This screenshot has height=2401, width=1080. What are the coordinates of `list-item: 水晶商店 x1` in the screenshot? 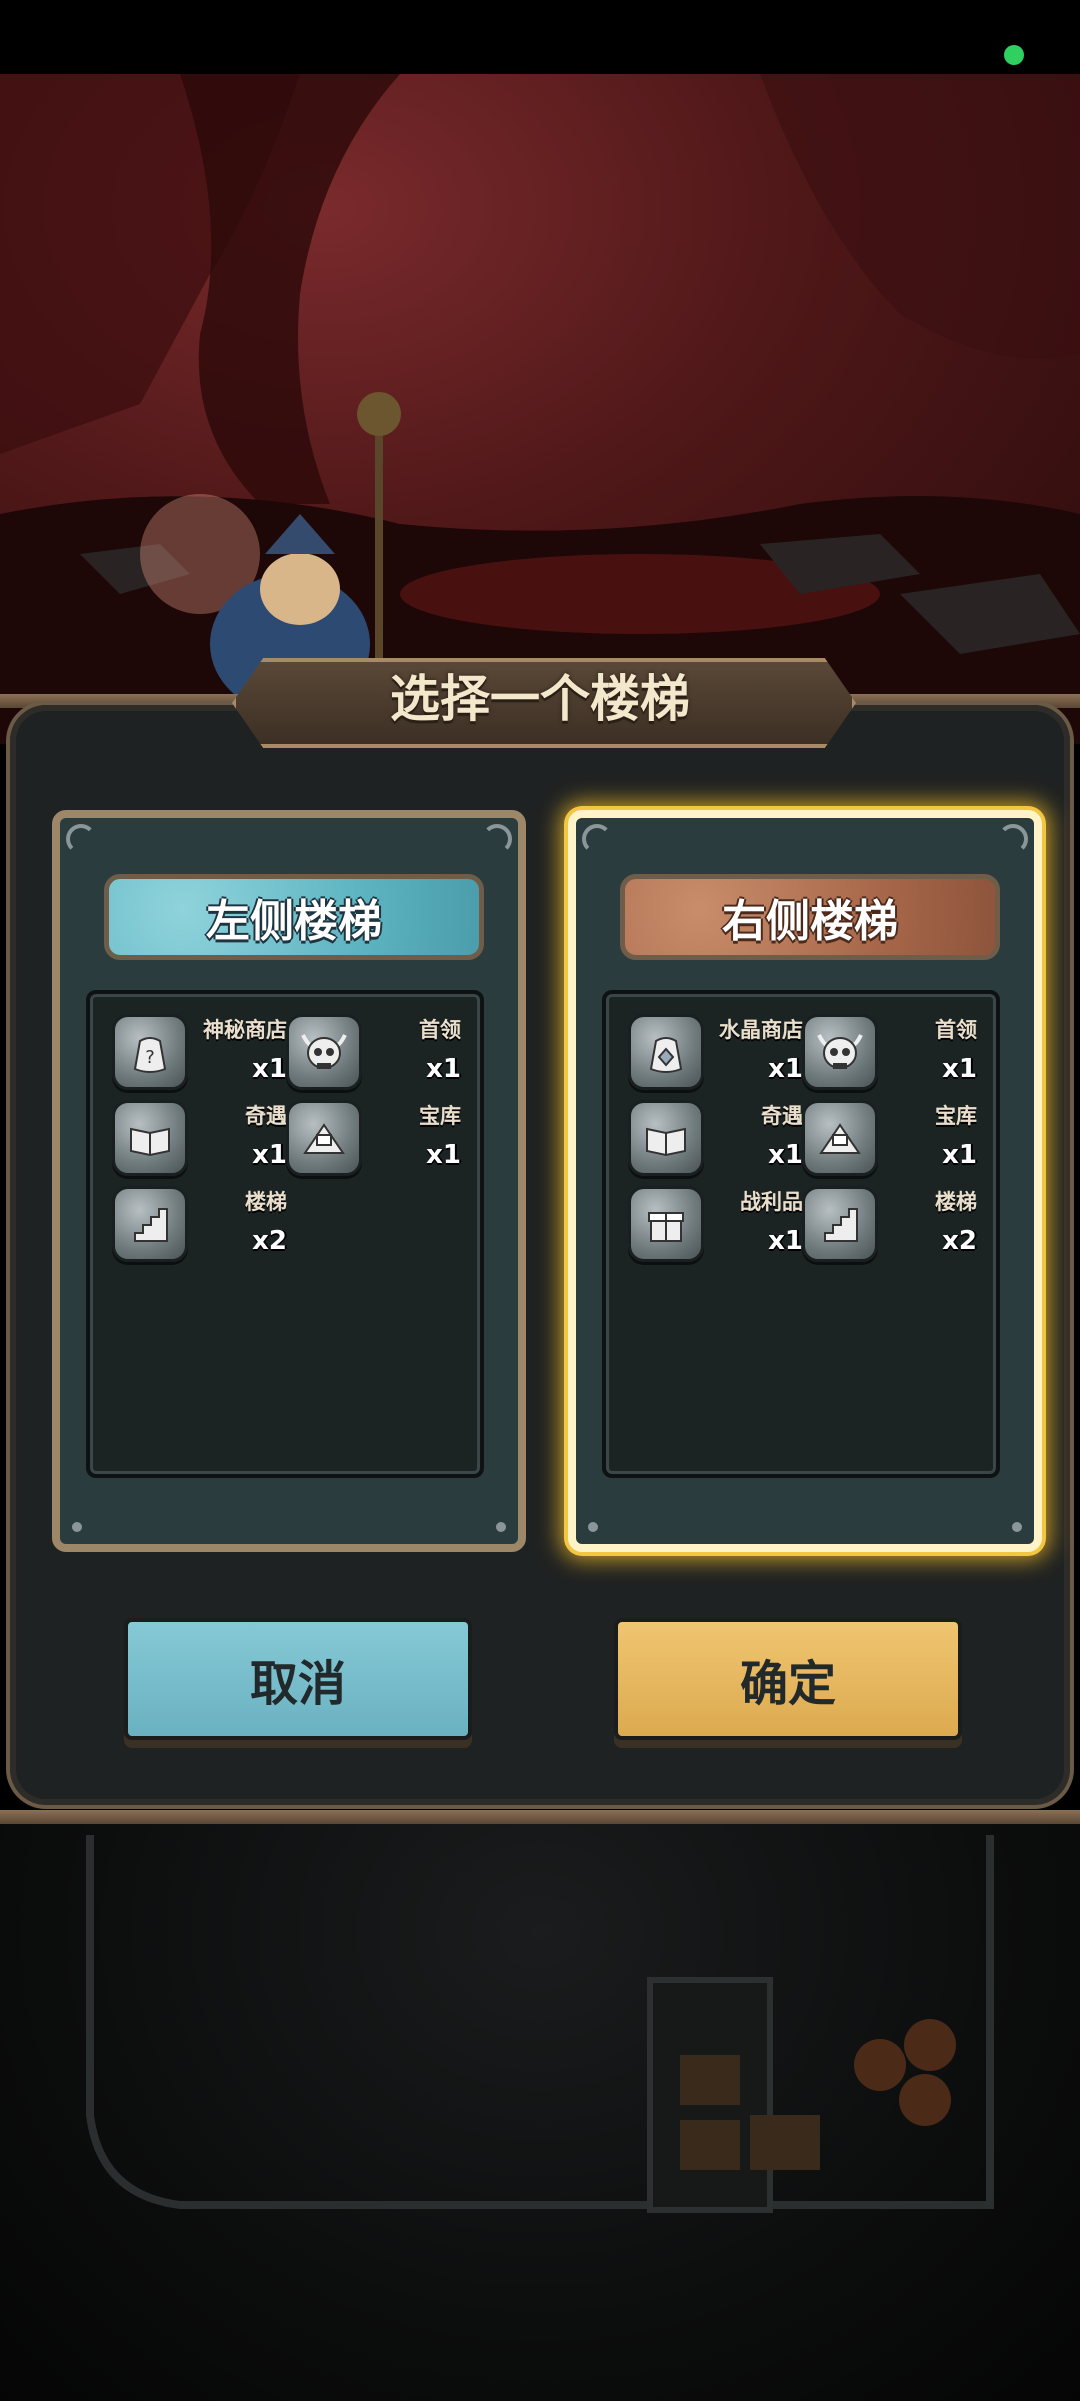 It's located at (715, 1054).